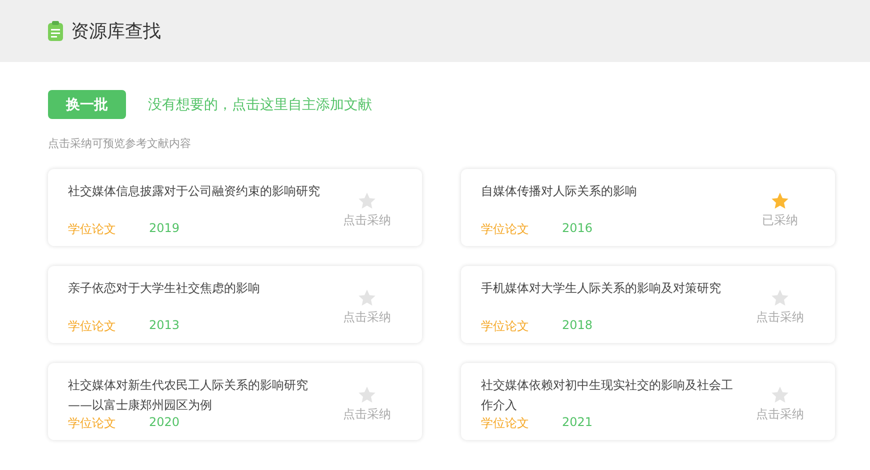  Describe the element at coordinates (577, 229) in the screenshot. I see `paper-year: 2016` at that location.